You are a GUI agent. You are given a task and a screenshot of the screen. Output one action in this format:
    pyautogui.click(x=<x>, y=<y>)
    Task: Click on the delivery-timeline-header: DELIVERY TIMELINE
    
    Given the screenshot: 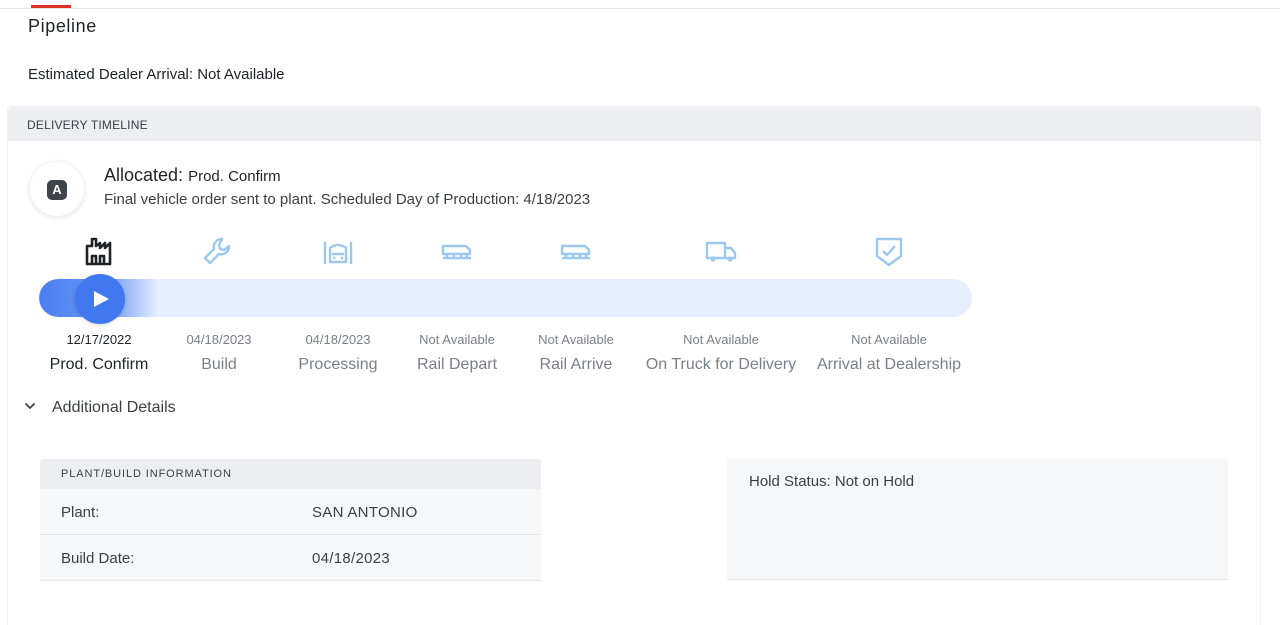 What is the action you would take?
    pyautogui.click(x=634, y=124)
    